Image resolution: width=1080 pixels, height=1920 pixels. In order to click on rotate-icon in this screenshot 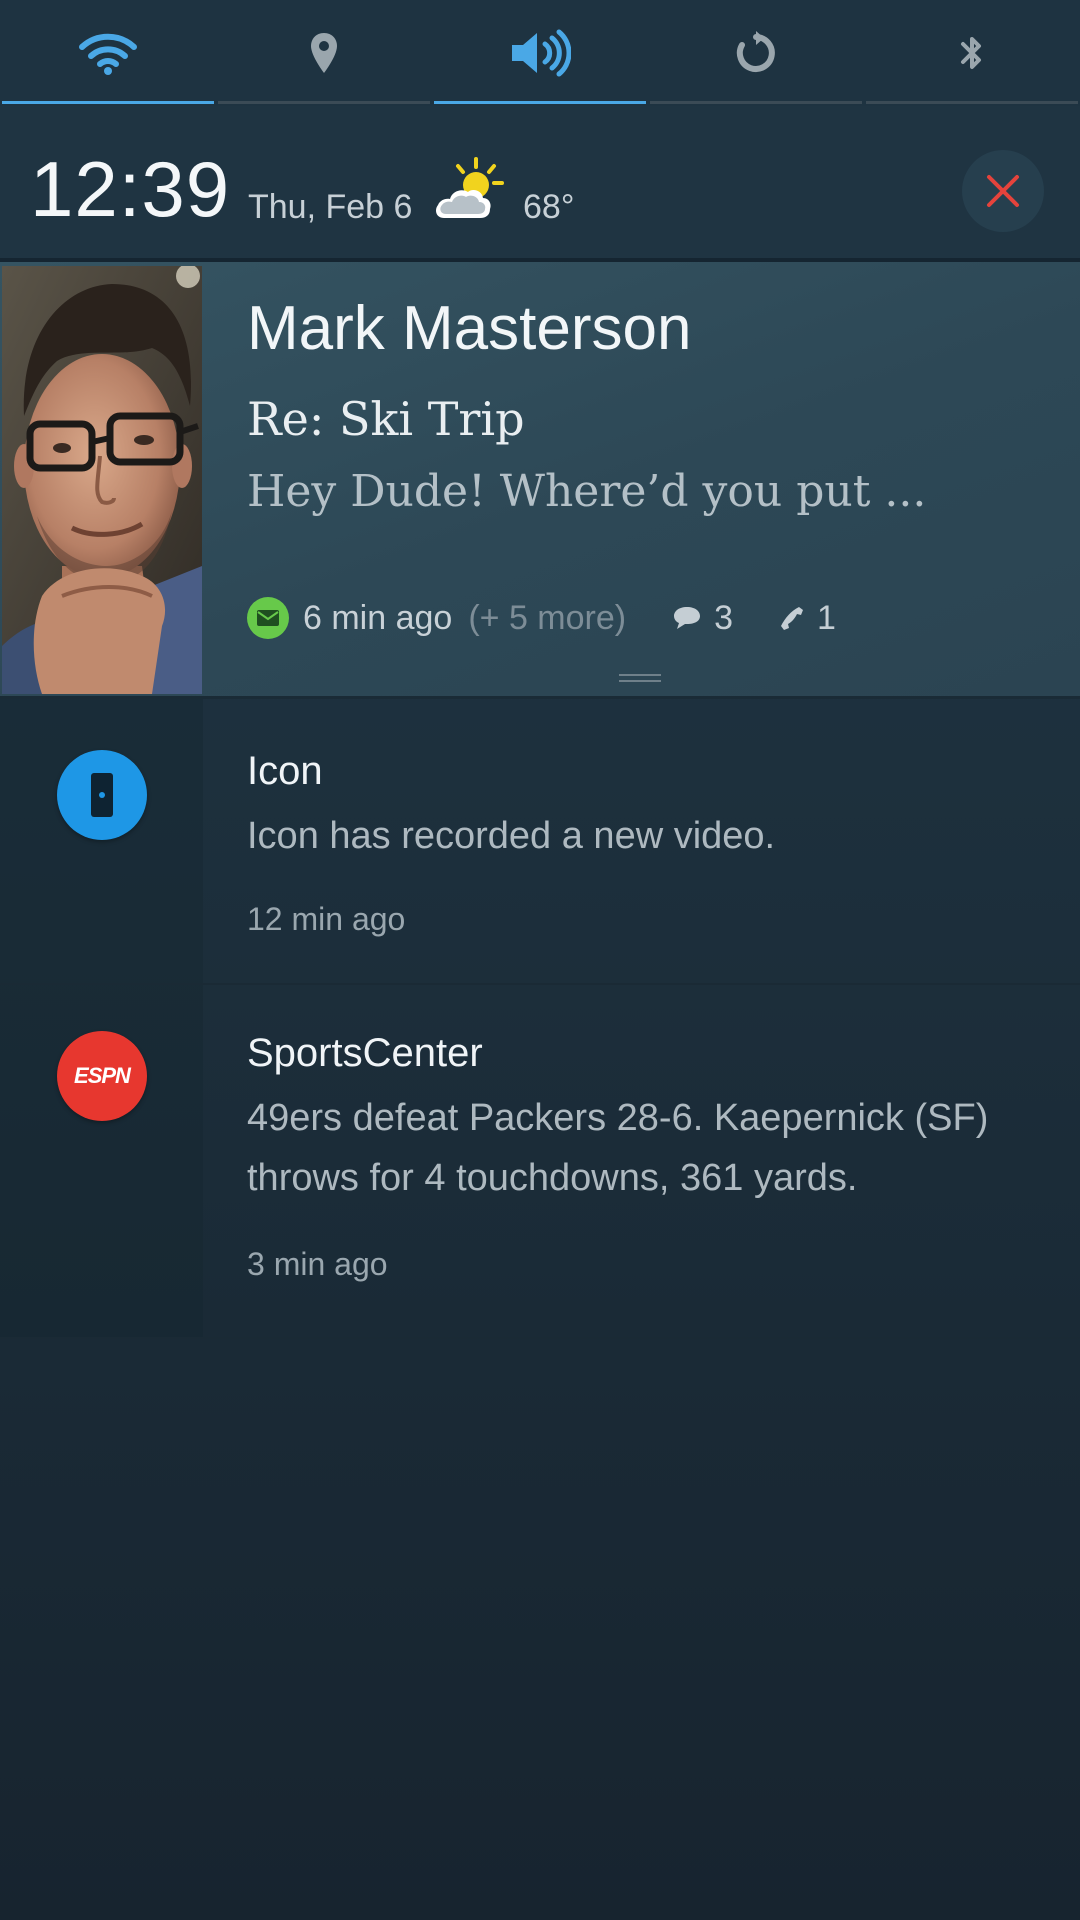, I will do `click(755, 51)`.